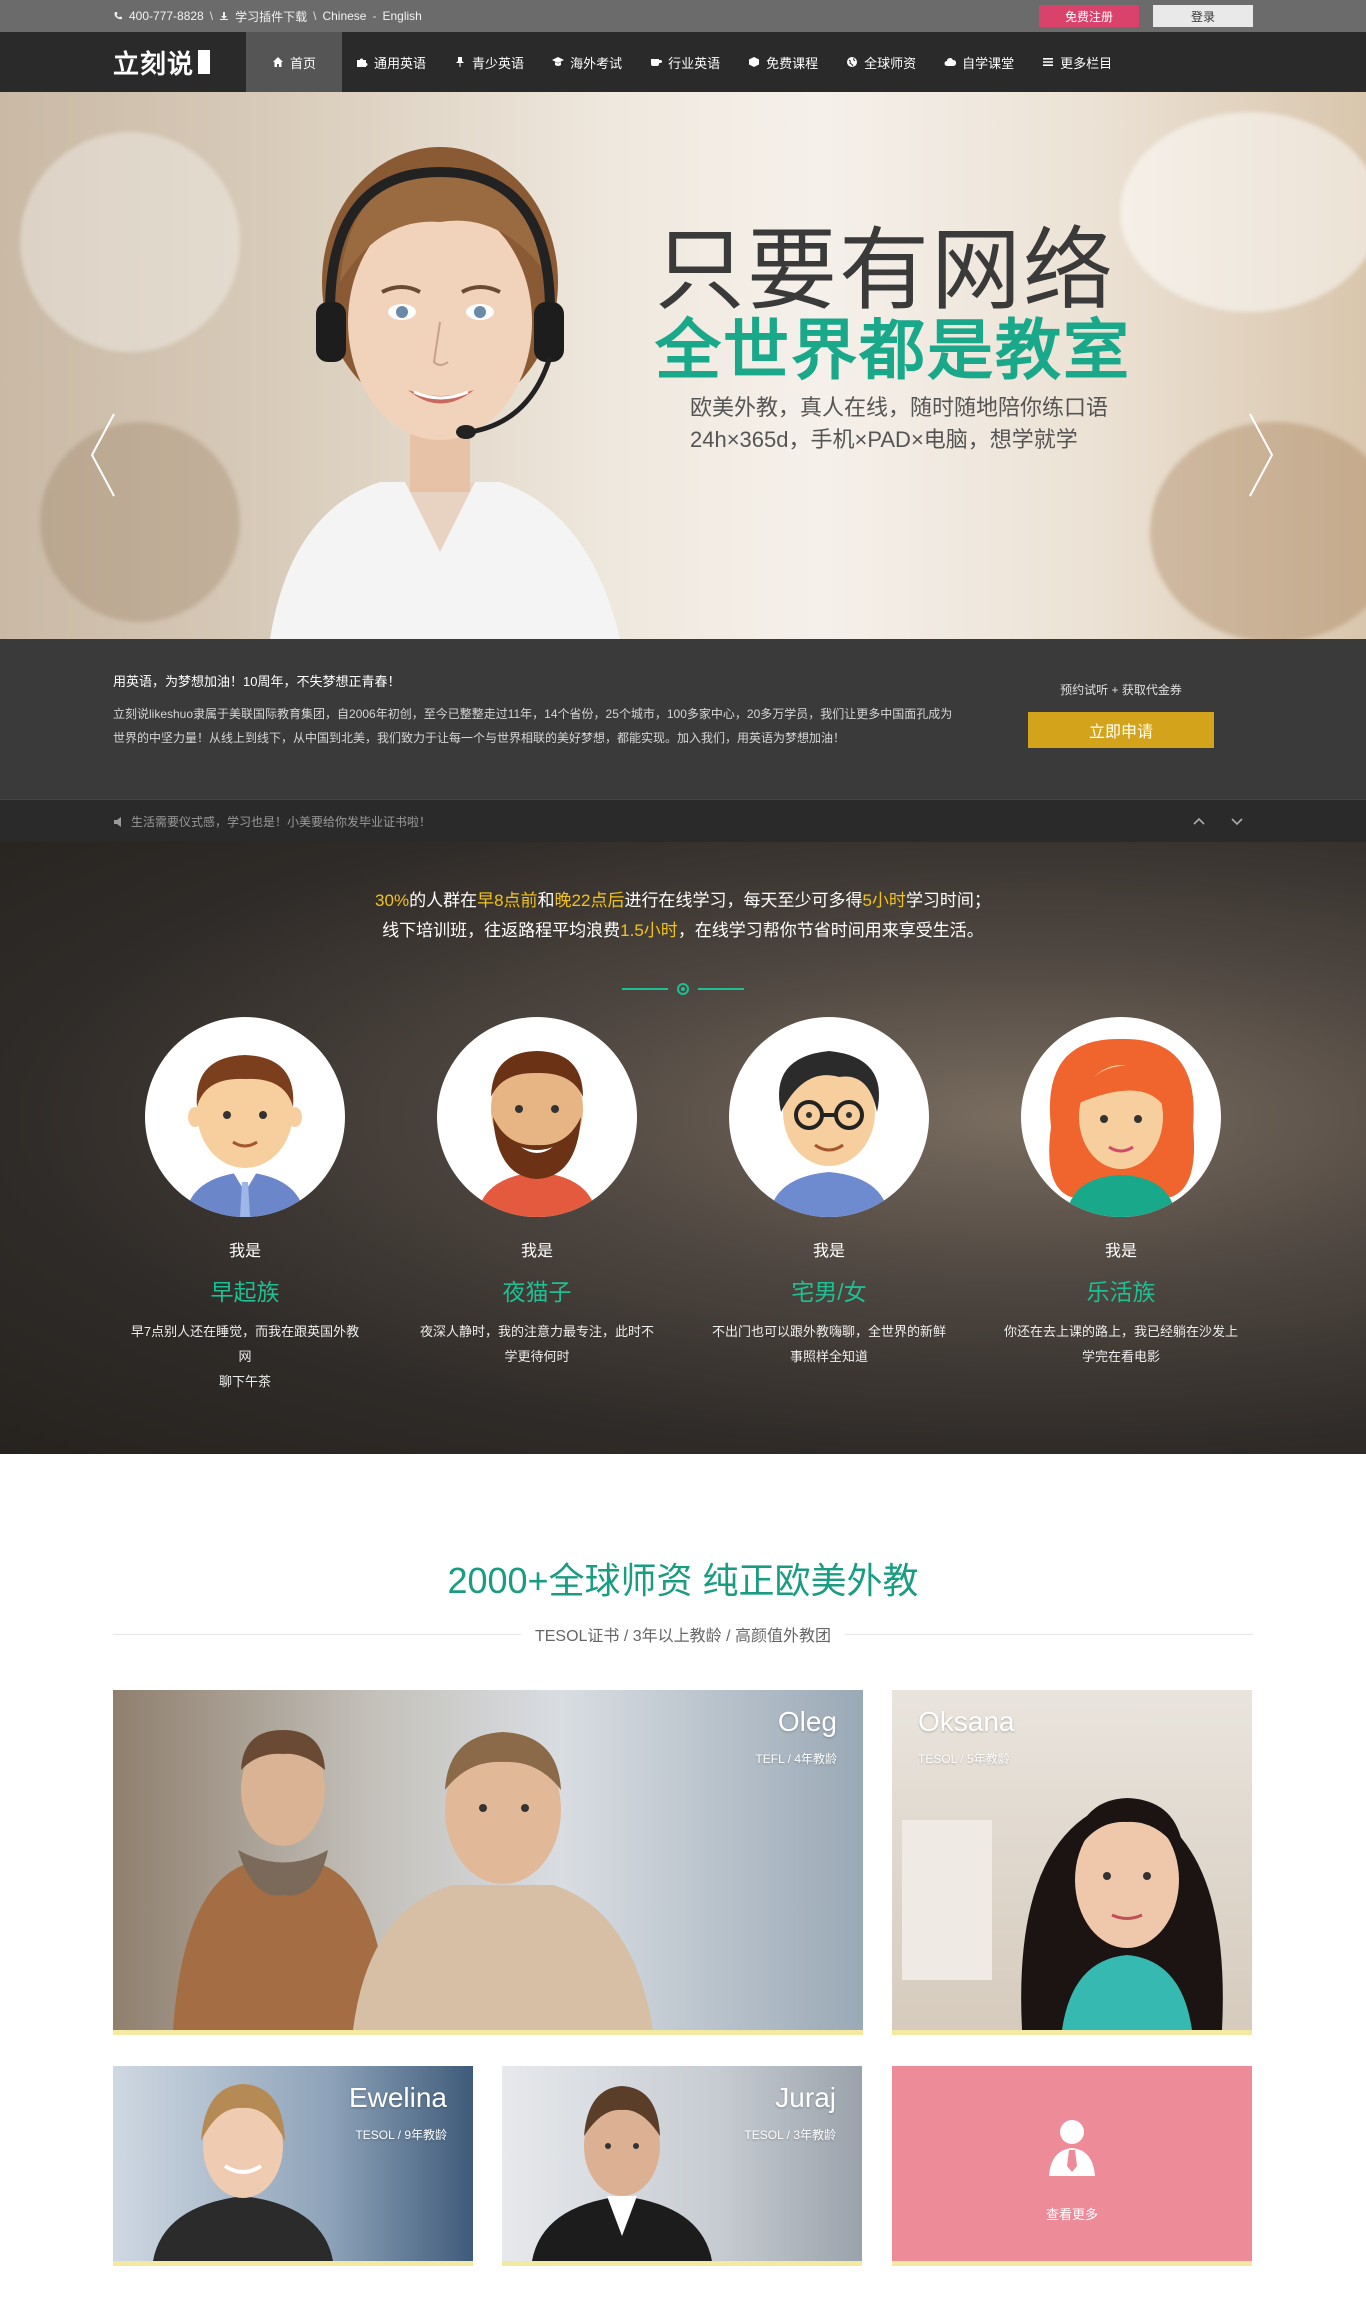  What do you see at coordinates (890, 63) in the screenshot?
I see `nav-item-label: 全球师资` at bounding box center [890, 63].